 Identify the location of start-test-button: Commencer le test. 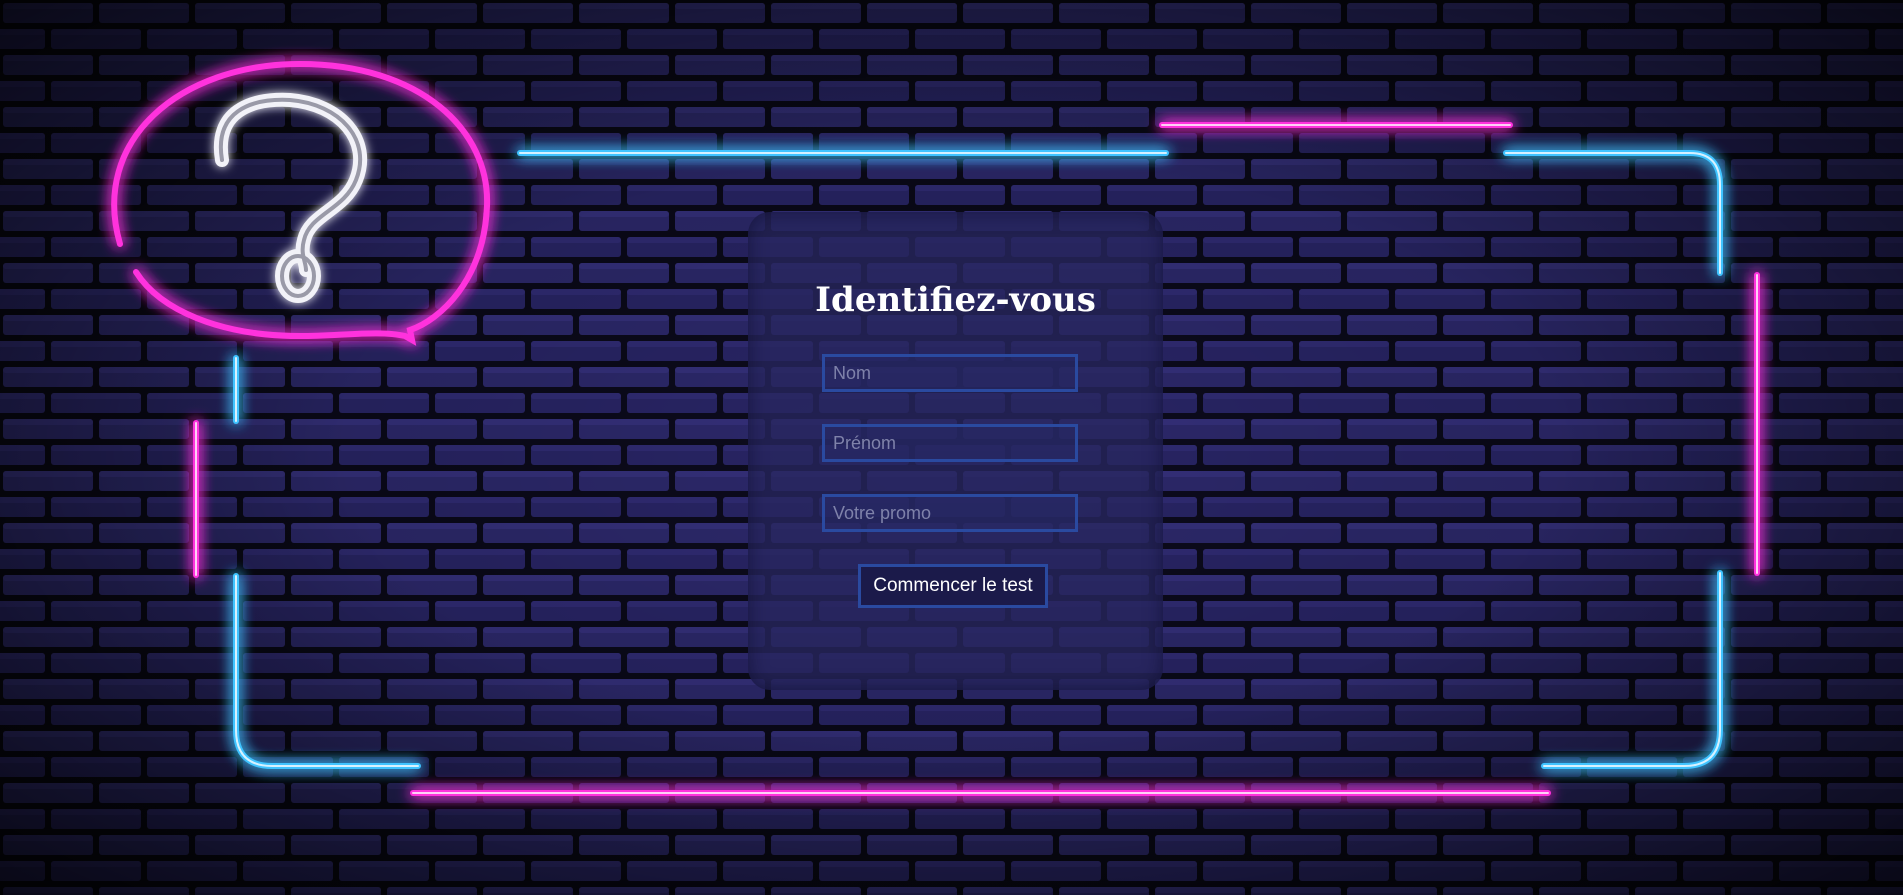
(953, 586).